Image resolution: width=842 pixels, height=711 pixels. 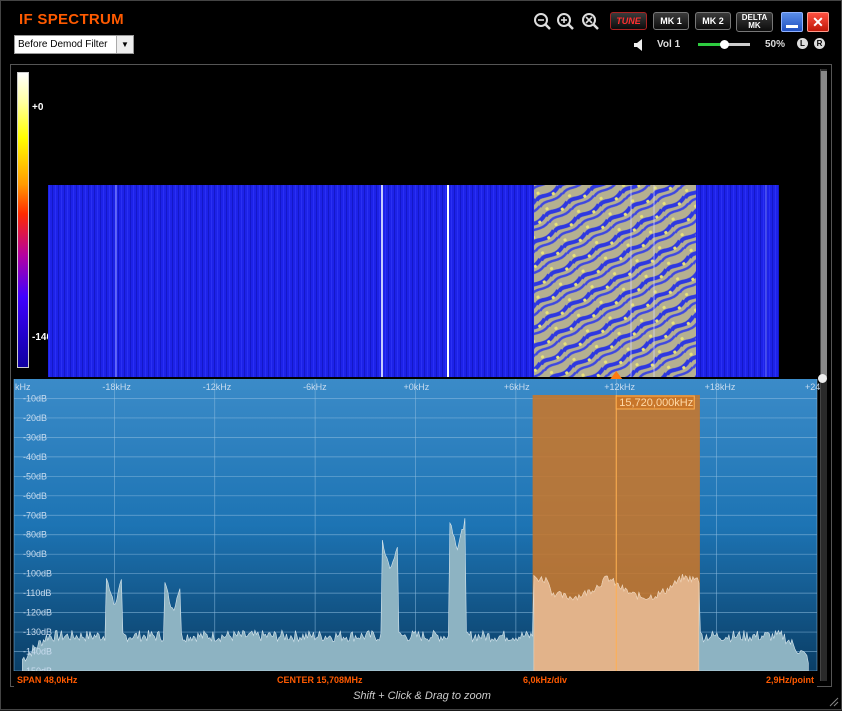 What do you see at coordinates (35, 457) in the screenshot?
I see `y-tick-label: -40dB` at bounding box center [35, 457].